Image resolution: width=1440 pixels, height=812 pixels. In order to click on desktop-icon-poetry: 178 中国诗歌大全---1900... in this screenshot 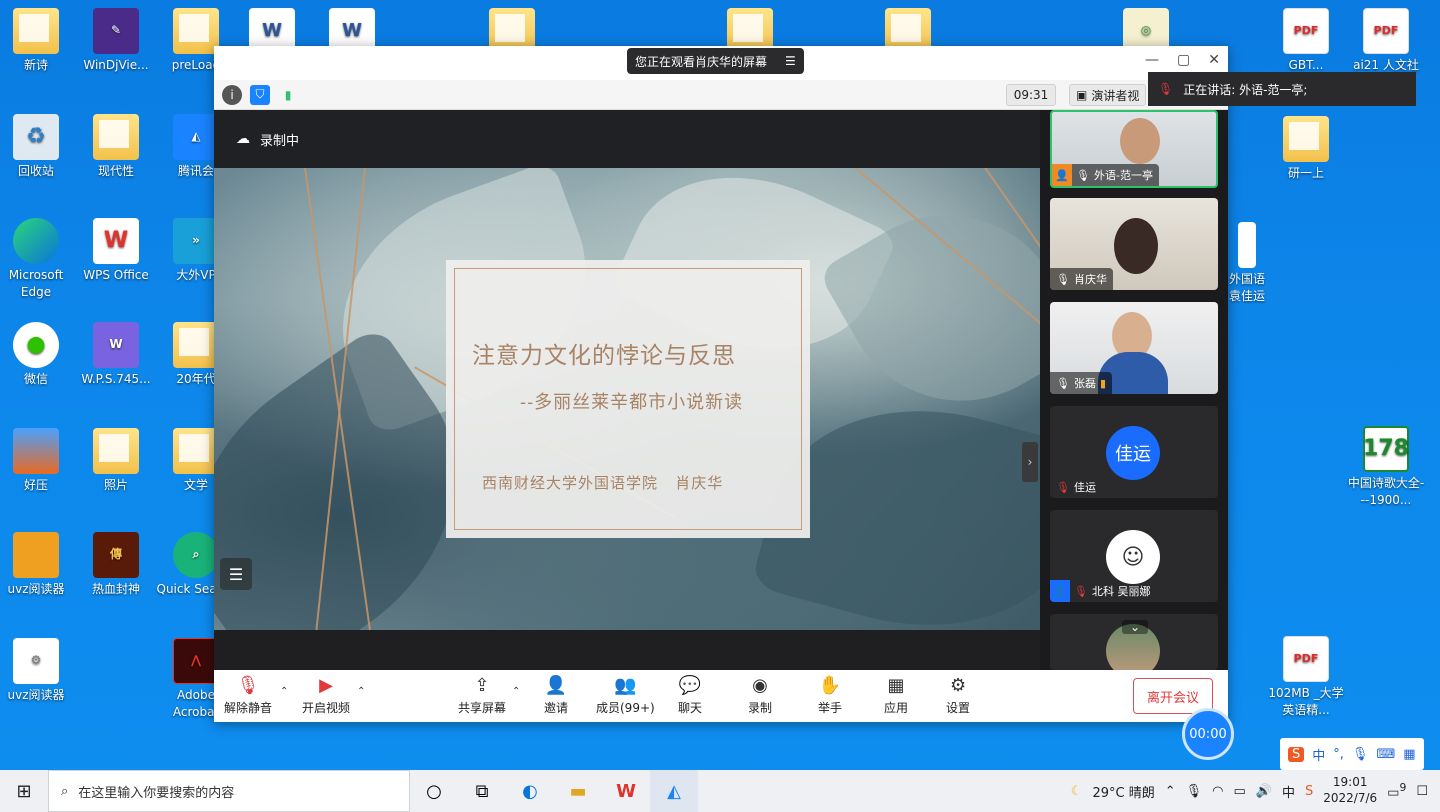, I will do `click(1386, 468)`.